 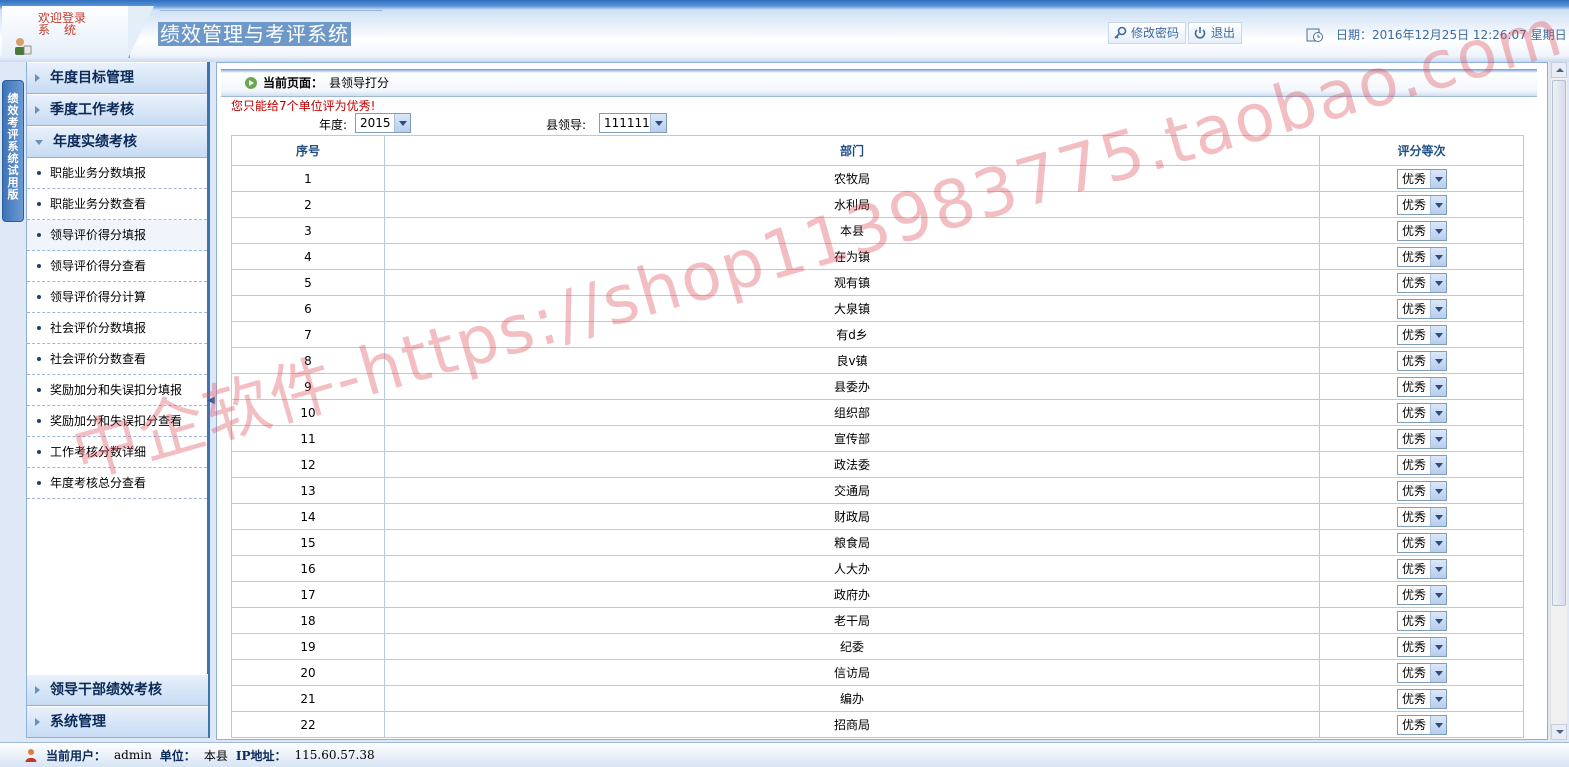 What do you see at coordinates (308, 568) in the screenshot?
I see `row-index: 16` at bounding box center [308, 568].